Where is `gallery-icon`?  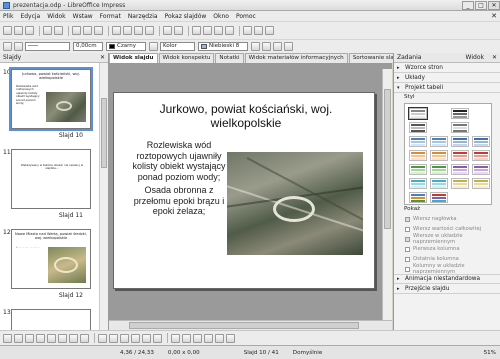
gallery-icon is located at coordinates (219, 338).